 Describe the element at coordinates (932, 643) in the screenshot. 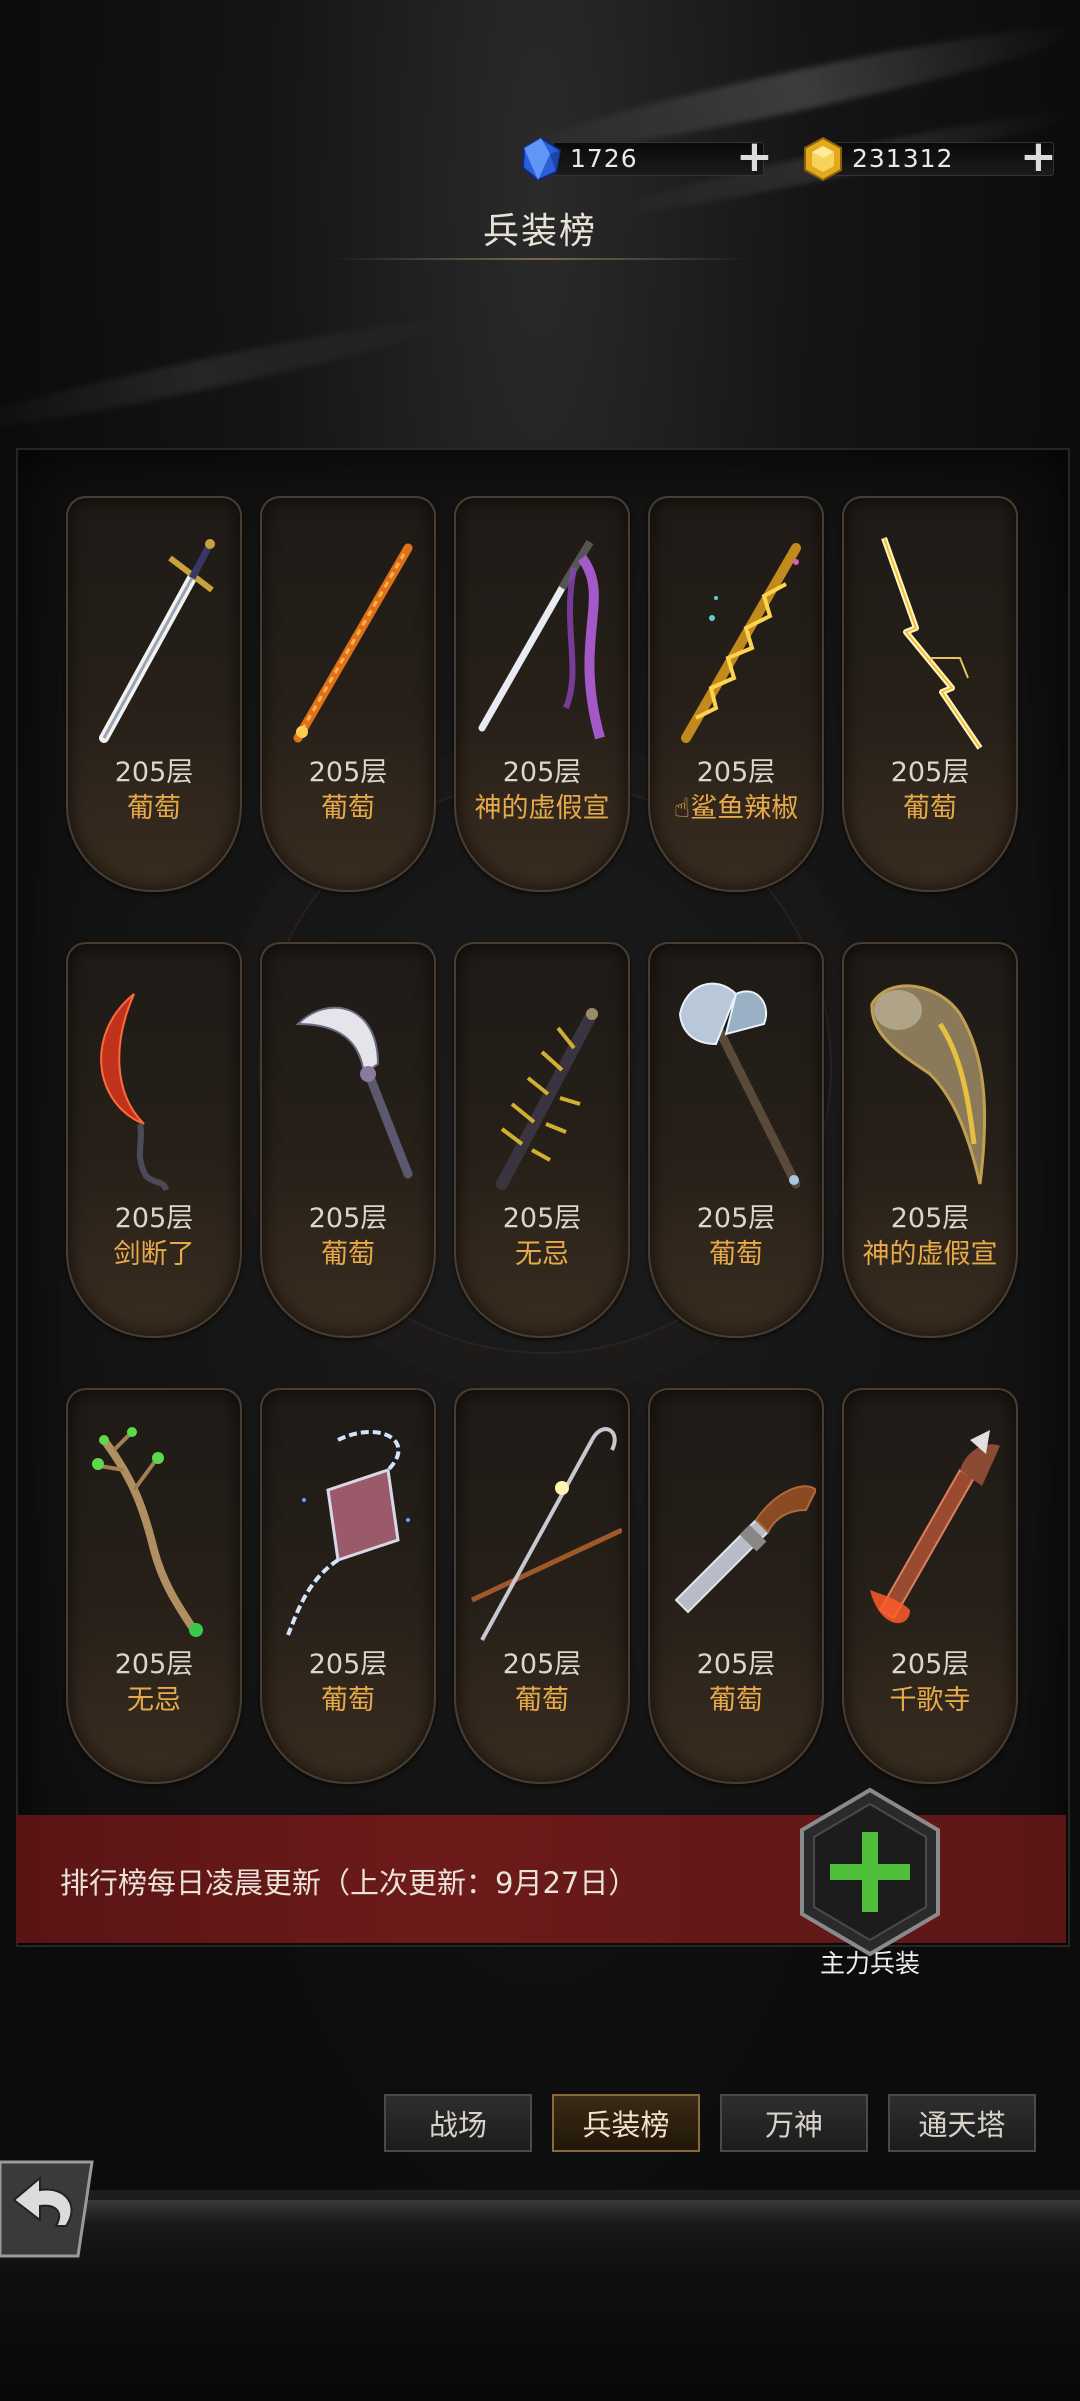

I see `lightning-blade-icon` at that location.